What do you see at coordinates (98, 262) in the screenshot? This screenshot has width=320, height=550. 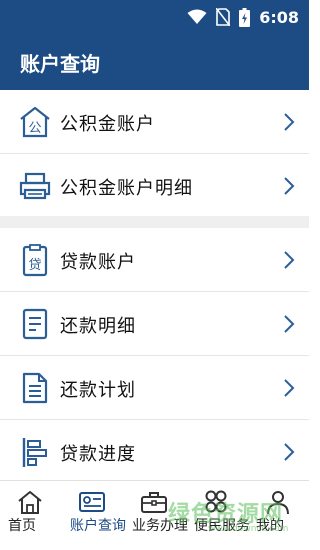 I see `menu-item-label: 贷款账户` at bounding box center [98, 262].